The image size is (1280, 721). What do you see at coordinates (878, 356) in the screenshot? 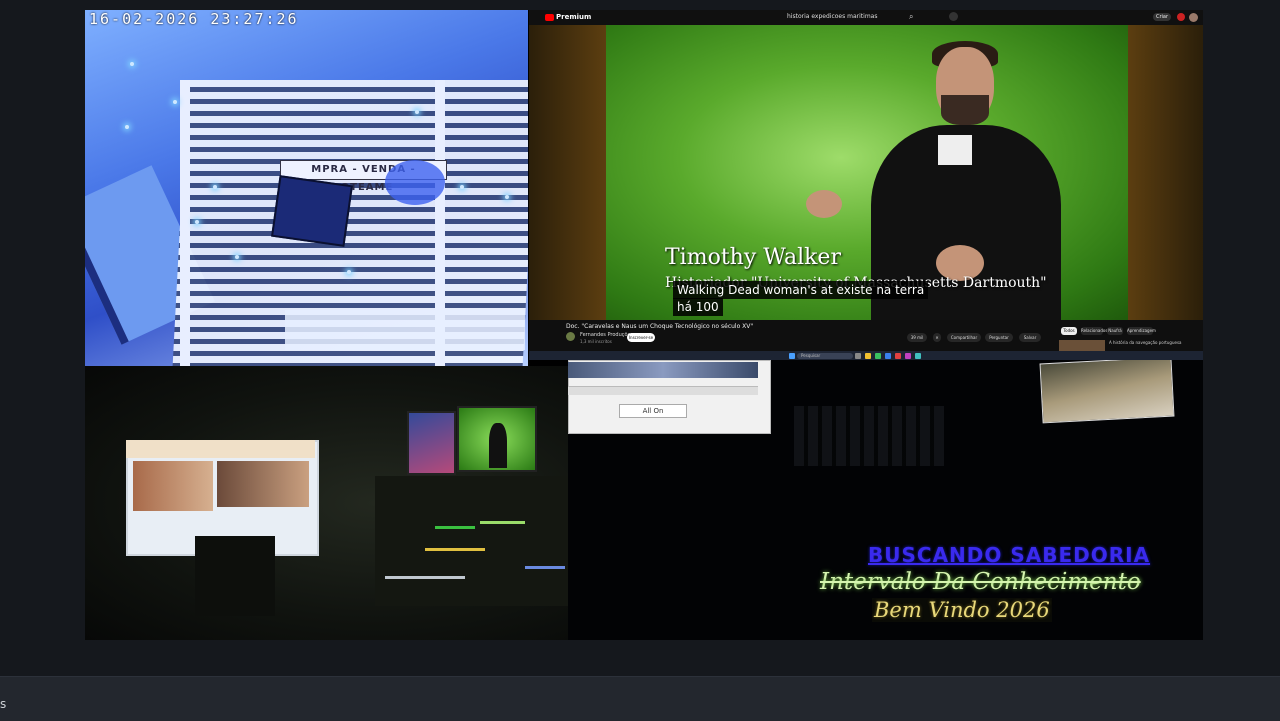
I see `chrome-icon` at bounding box center [878, 356].